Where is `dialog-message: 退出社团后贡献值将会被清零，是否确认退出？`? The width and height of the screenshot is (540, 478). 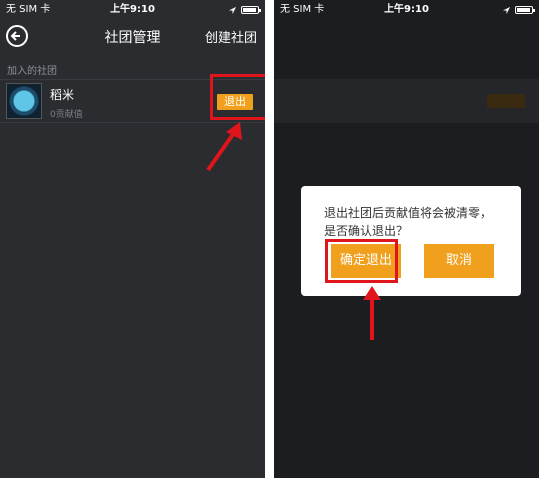
dialog-message: 退出社团后贡献值将会被清零，是否确认退出？ is located at coordinates (408, 222).